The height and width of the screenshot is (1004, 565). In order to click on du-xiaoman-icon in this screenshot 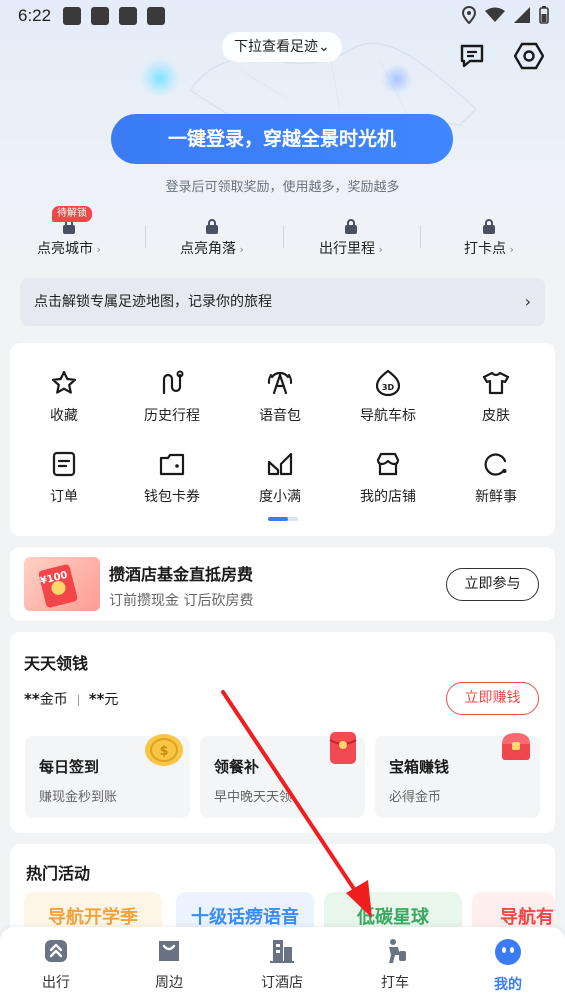, I will do `click(280, 464)`.